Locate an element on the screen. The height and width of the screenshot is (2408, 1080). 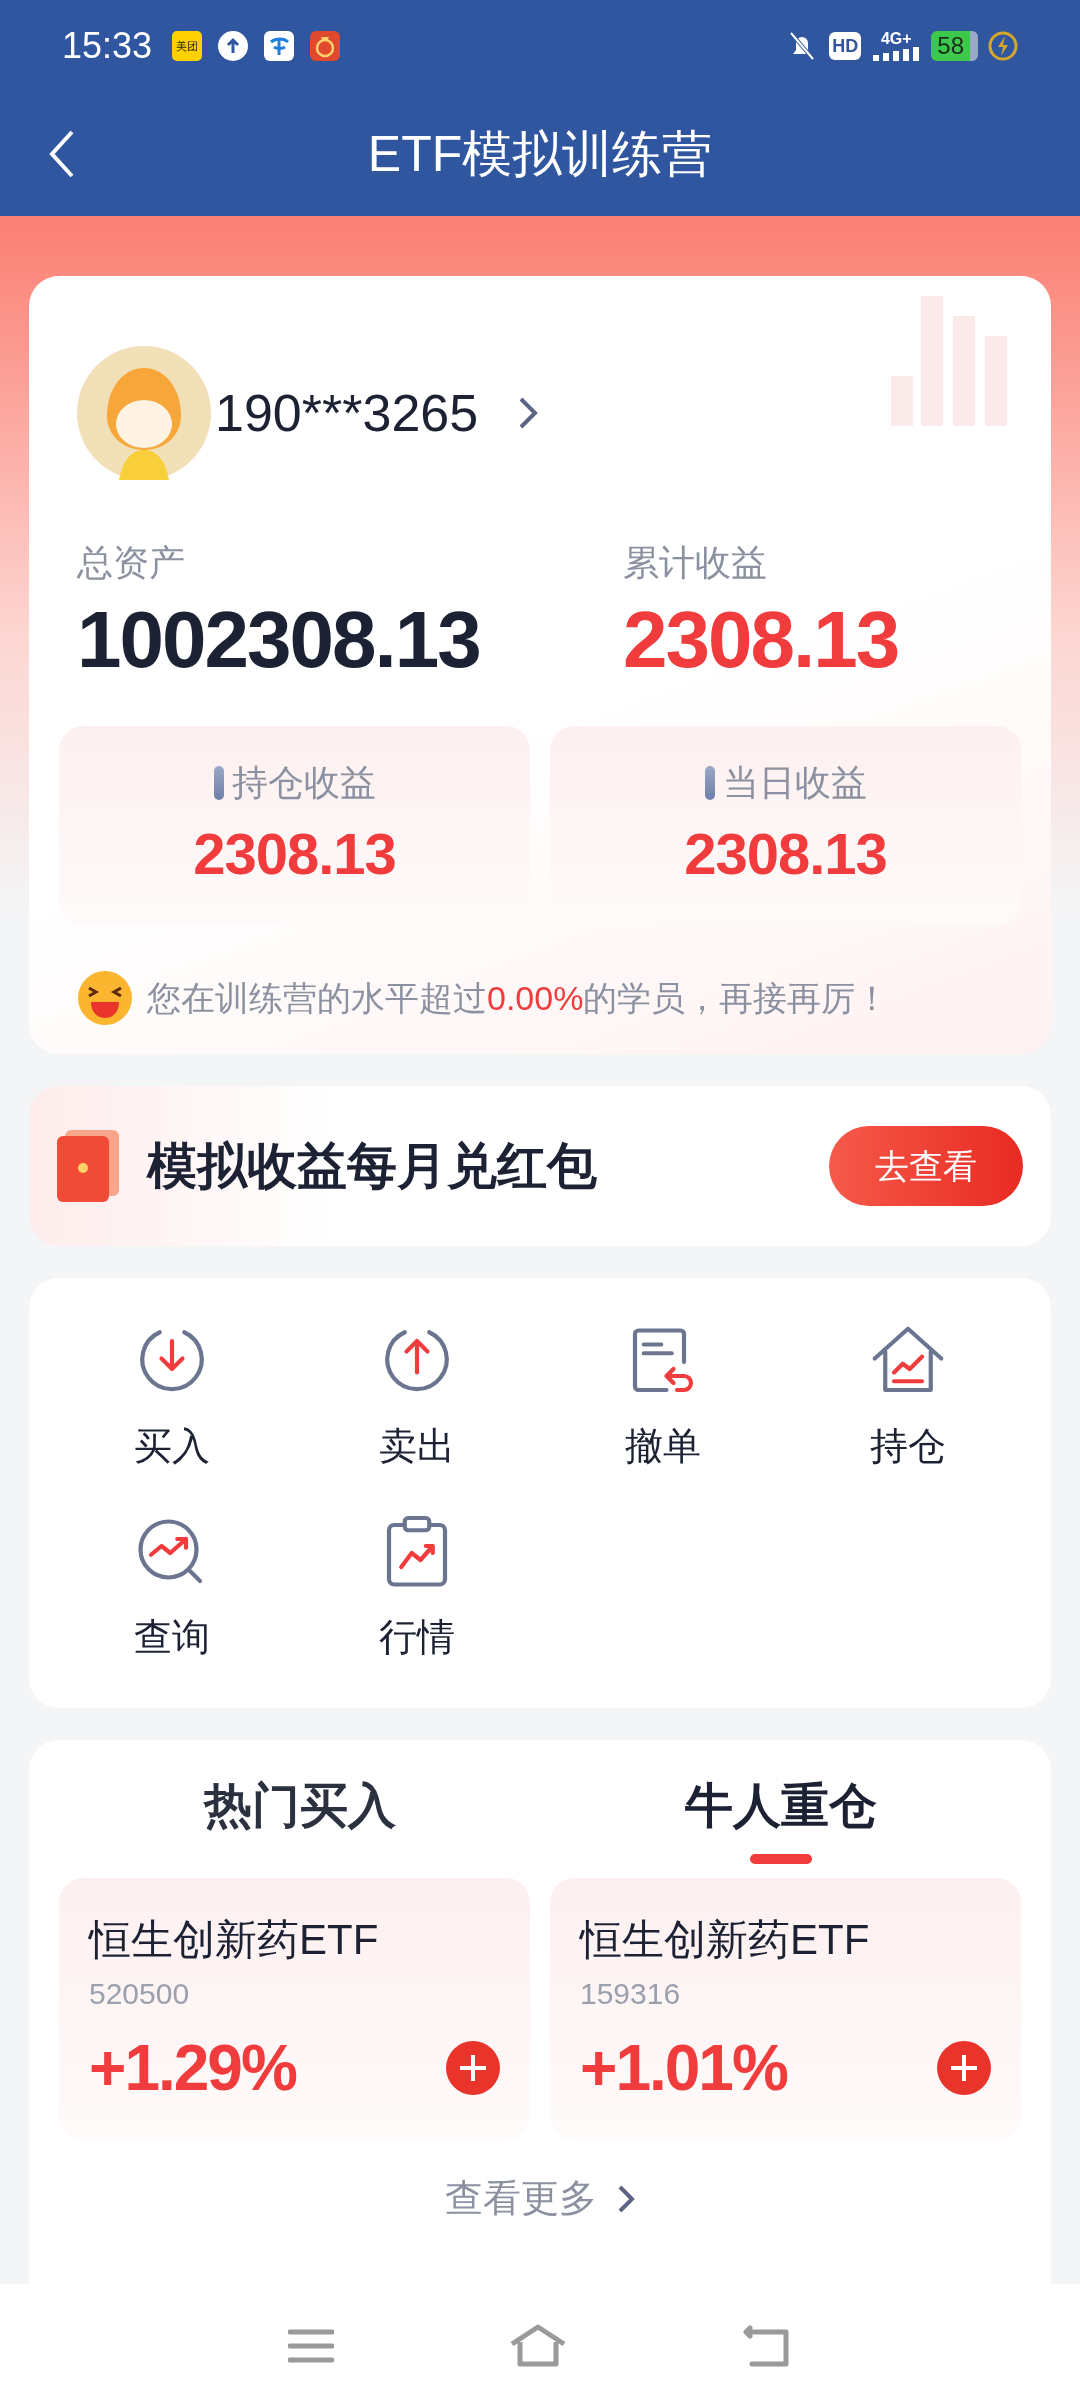
action-label: 卖出 is located at coordinates (417, 1446).